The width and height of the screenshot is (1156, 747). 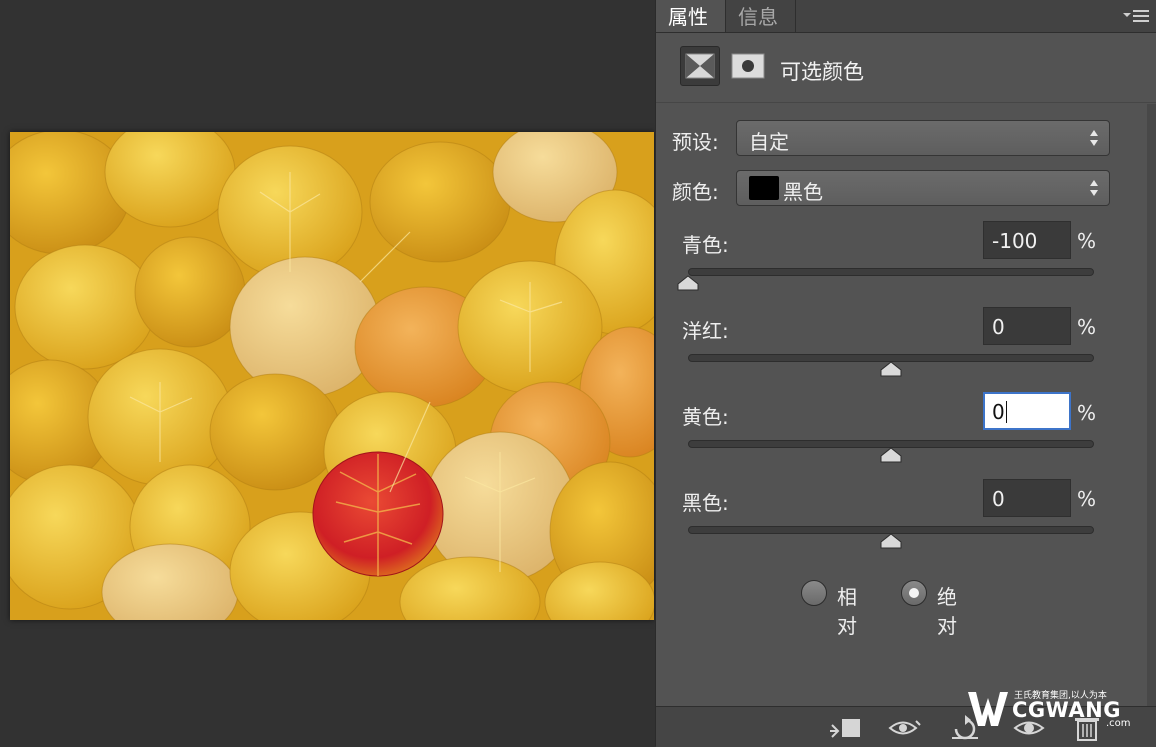 I want to click on watermark-brand: CGWANG, so click(x=1066, y=710).